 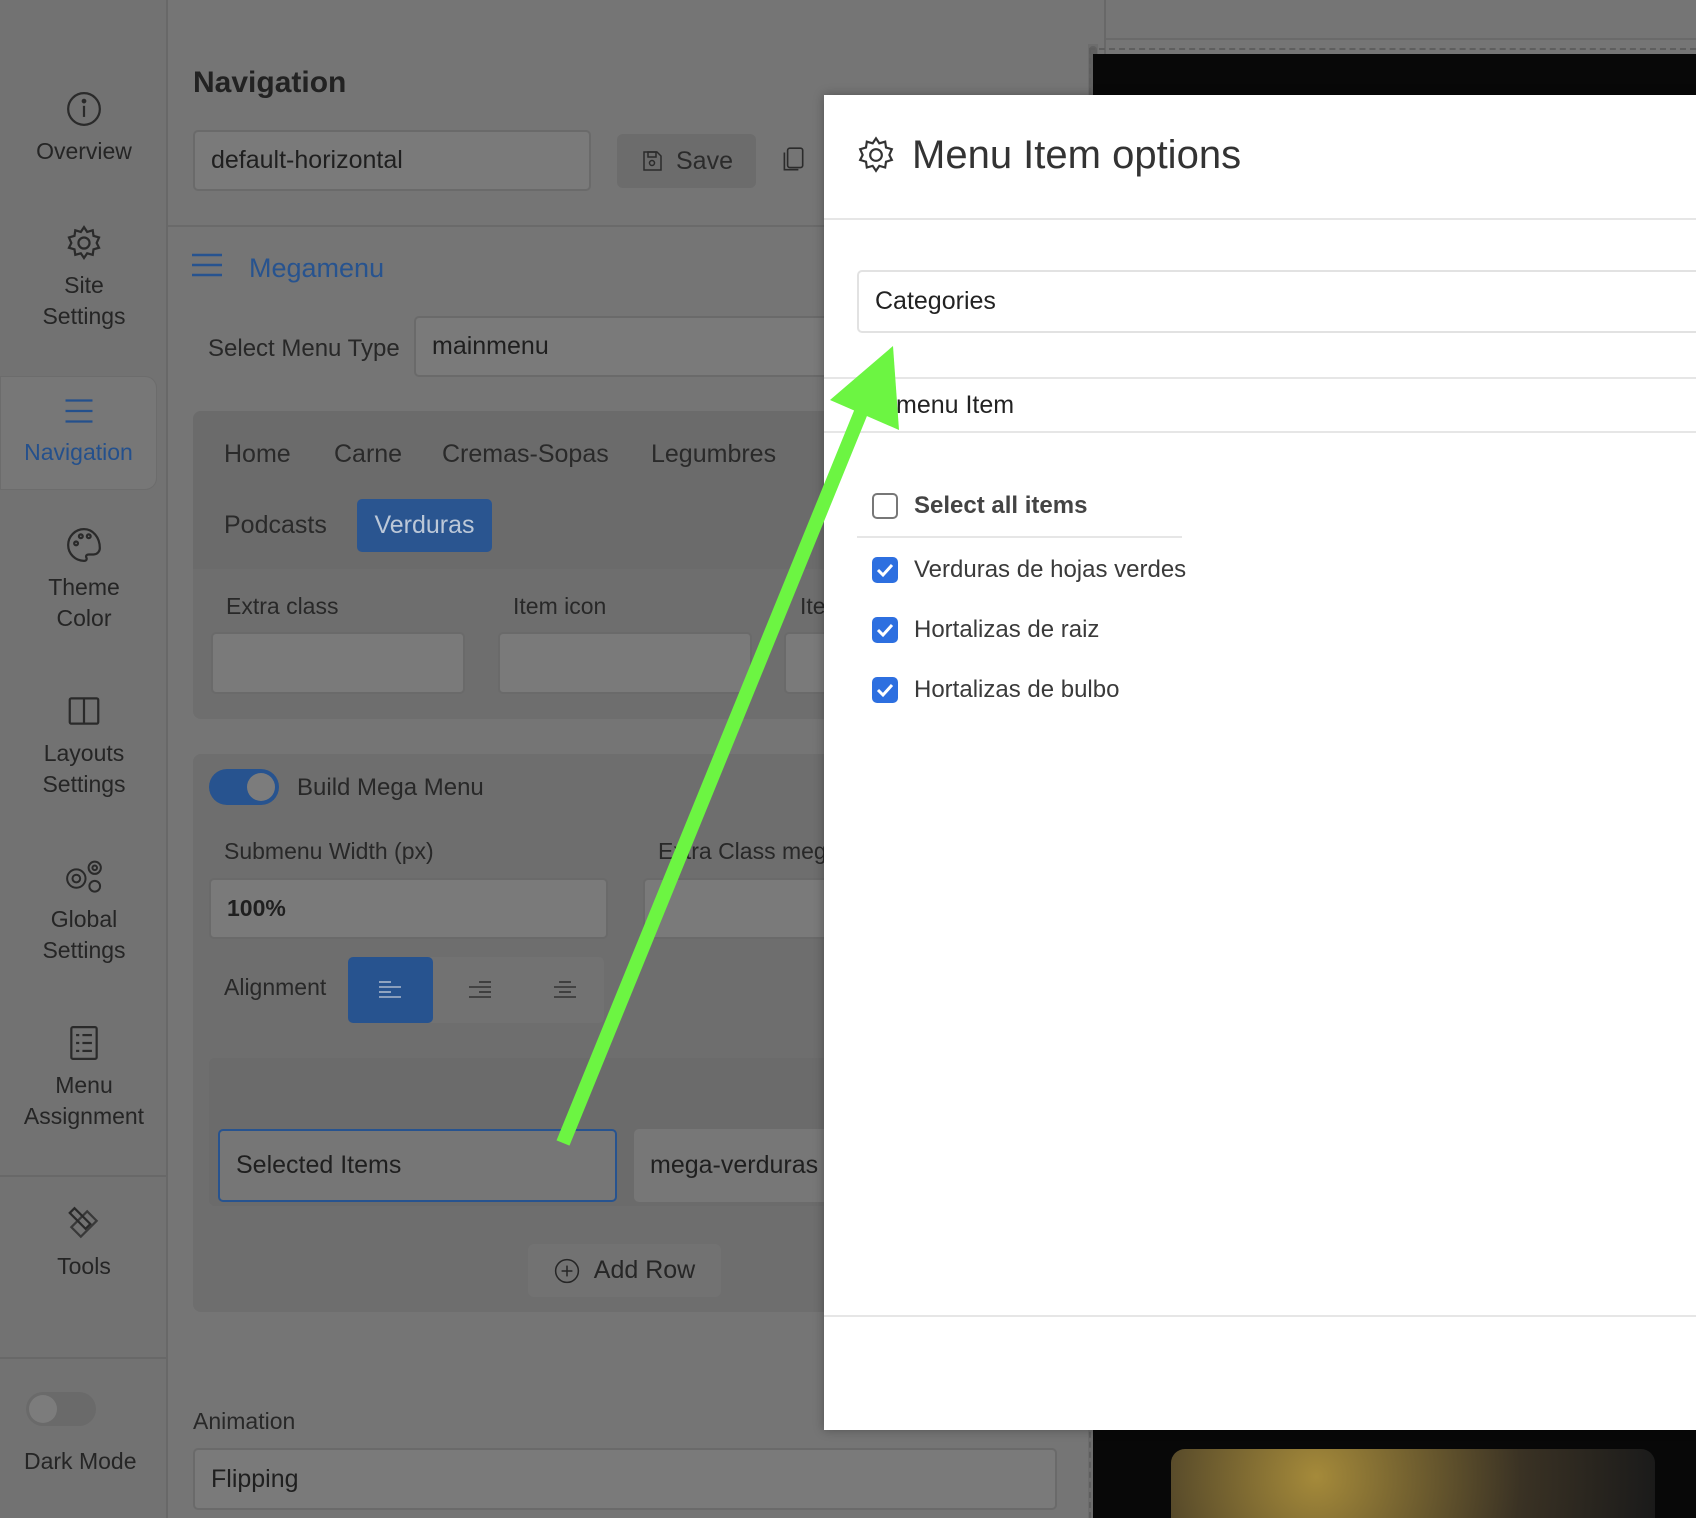 I want to click on build-mega-toggle, so click(x=244, y=787).